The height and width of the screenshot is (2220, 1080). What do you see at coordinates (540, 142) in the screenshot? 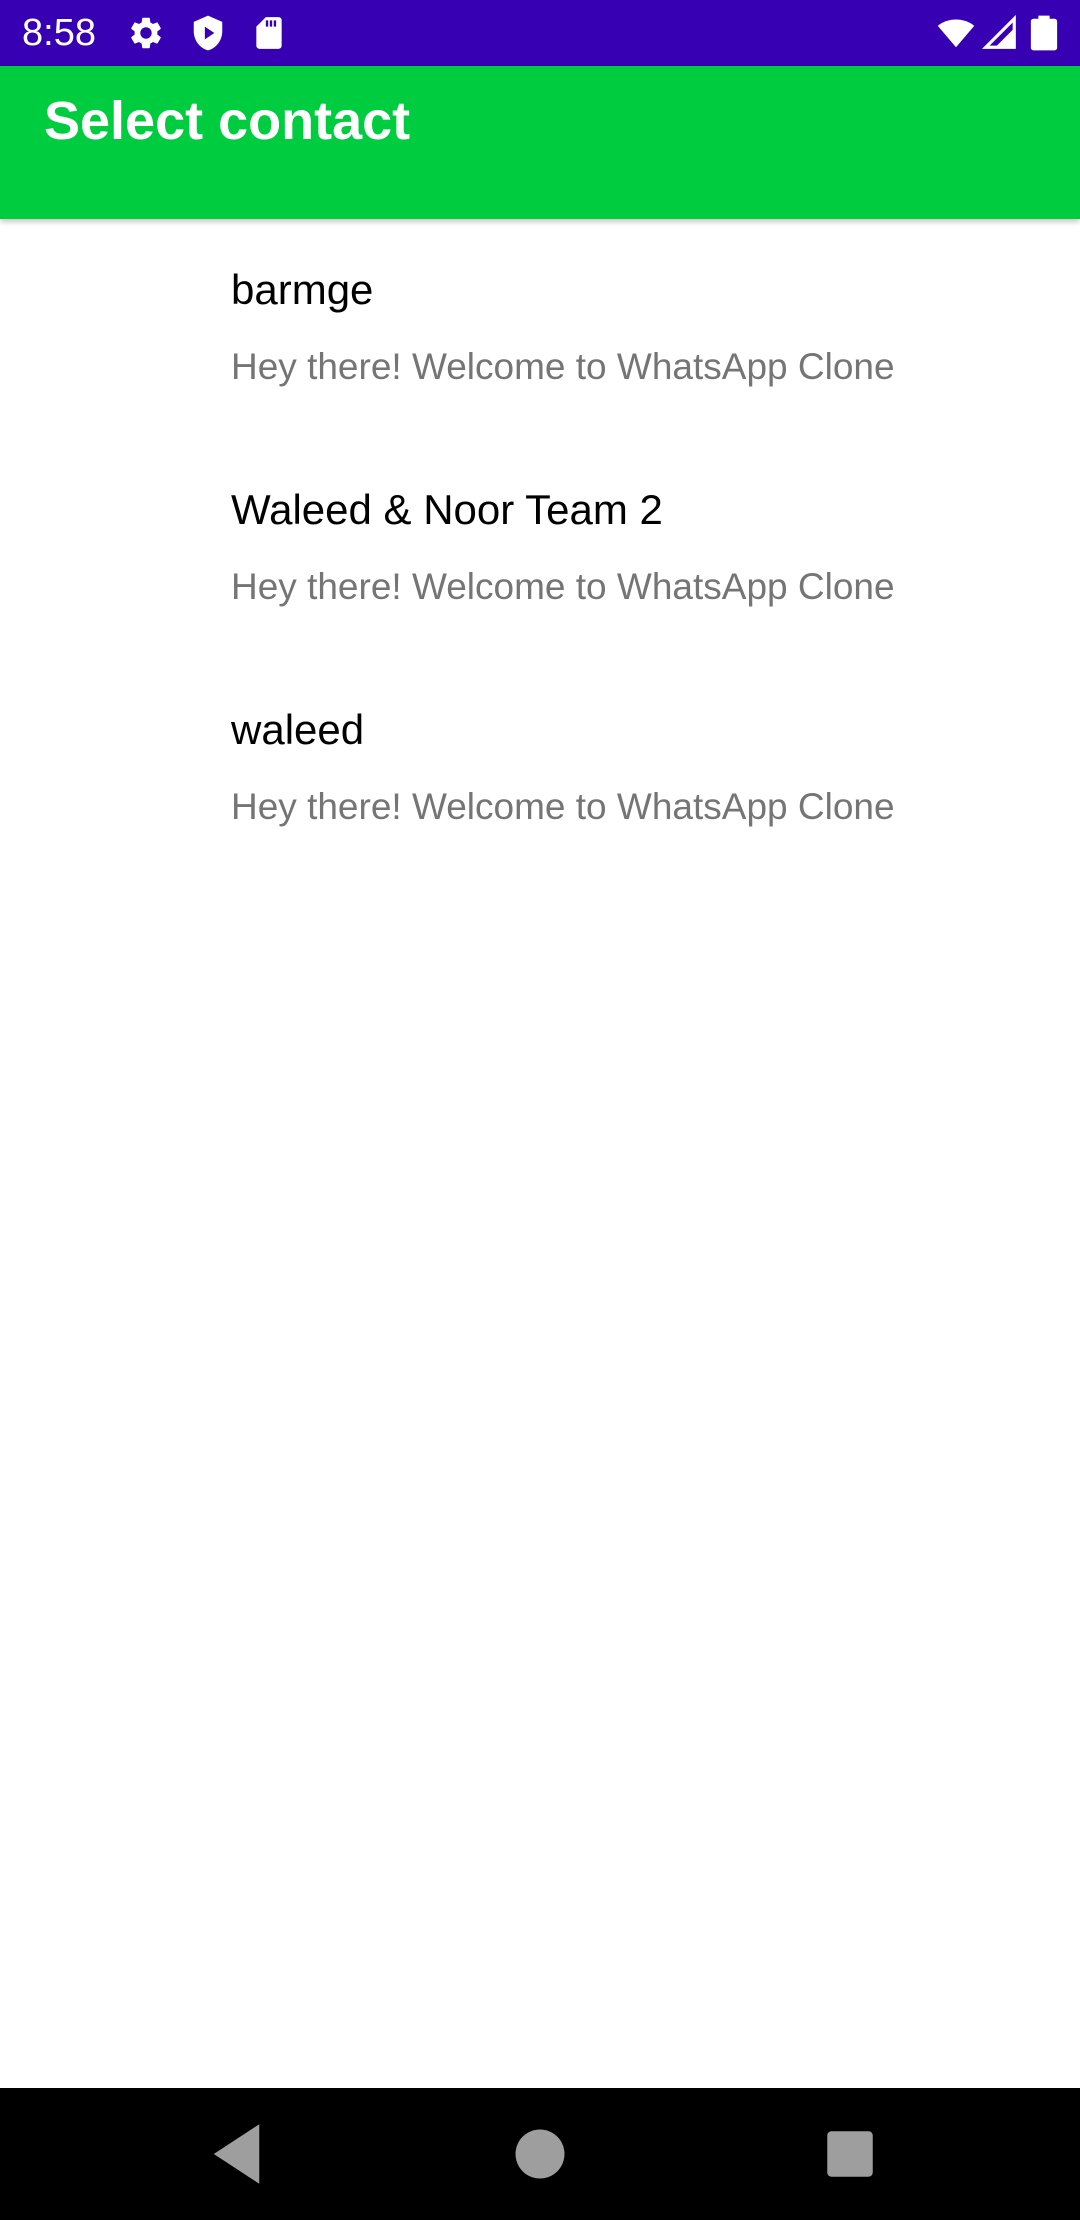
I see `app-bar: Select contact` at bounding box center [540, 142].